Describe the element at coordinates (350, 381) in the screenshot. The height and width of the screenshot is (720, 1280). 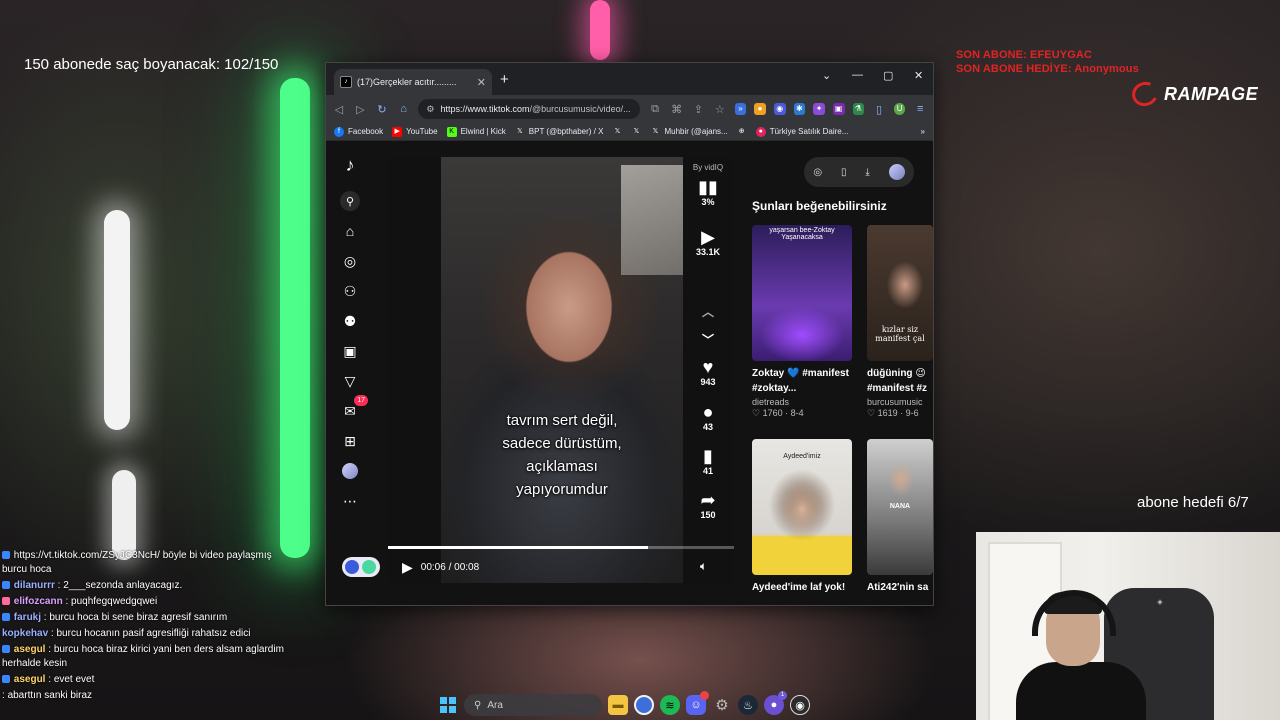
I see `upload-icon: ▽` at that location.